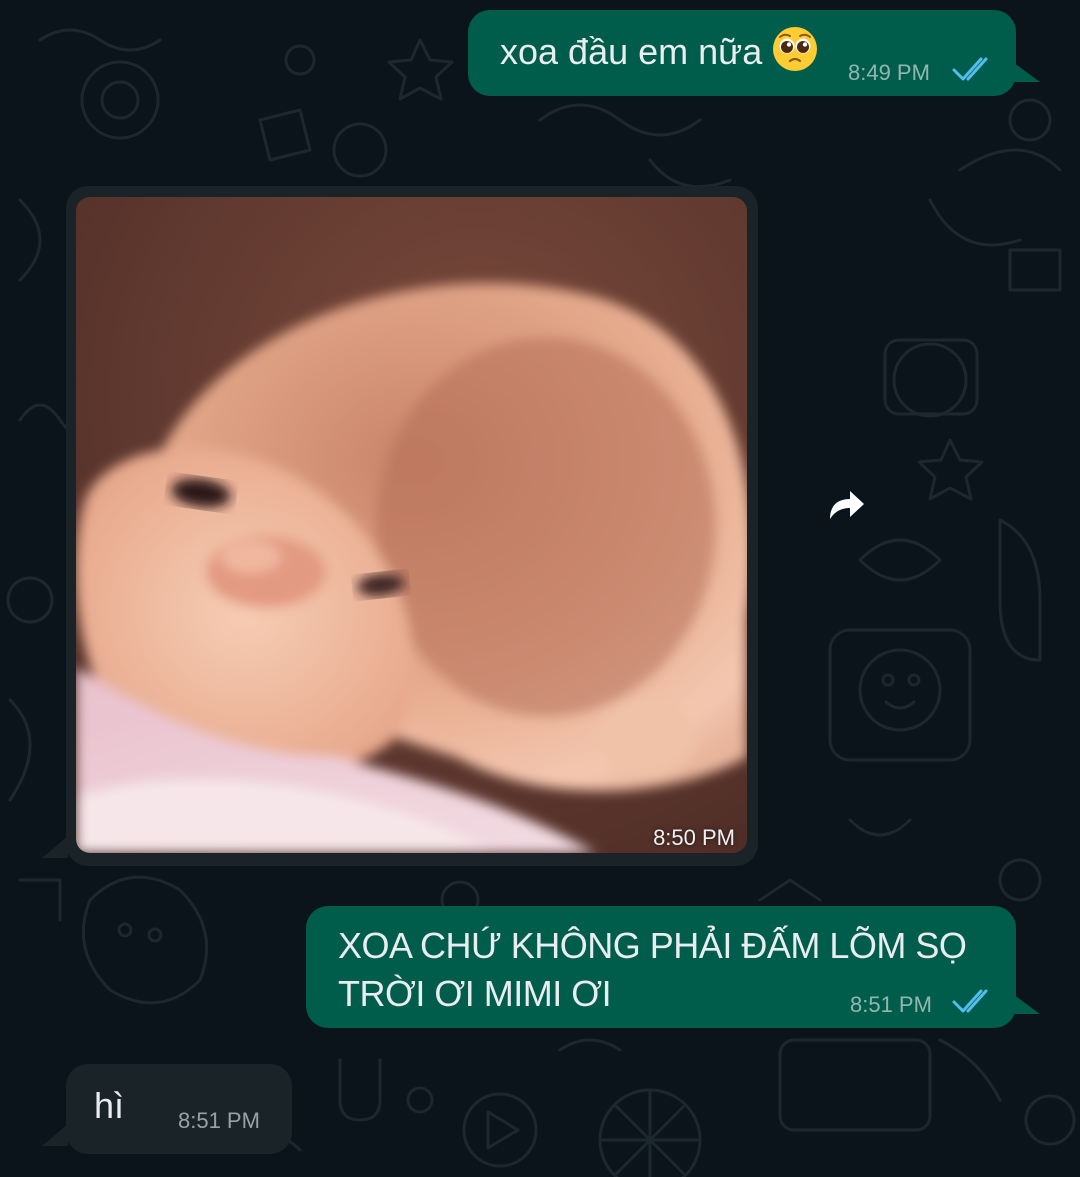 The width and height of the screenshot is (1080, 1177). I want to click on message-bubble-outgoing: xoa đầu em nữa 8:49 PM, so click(742, 53).